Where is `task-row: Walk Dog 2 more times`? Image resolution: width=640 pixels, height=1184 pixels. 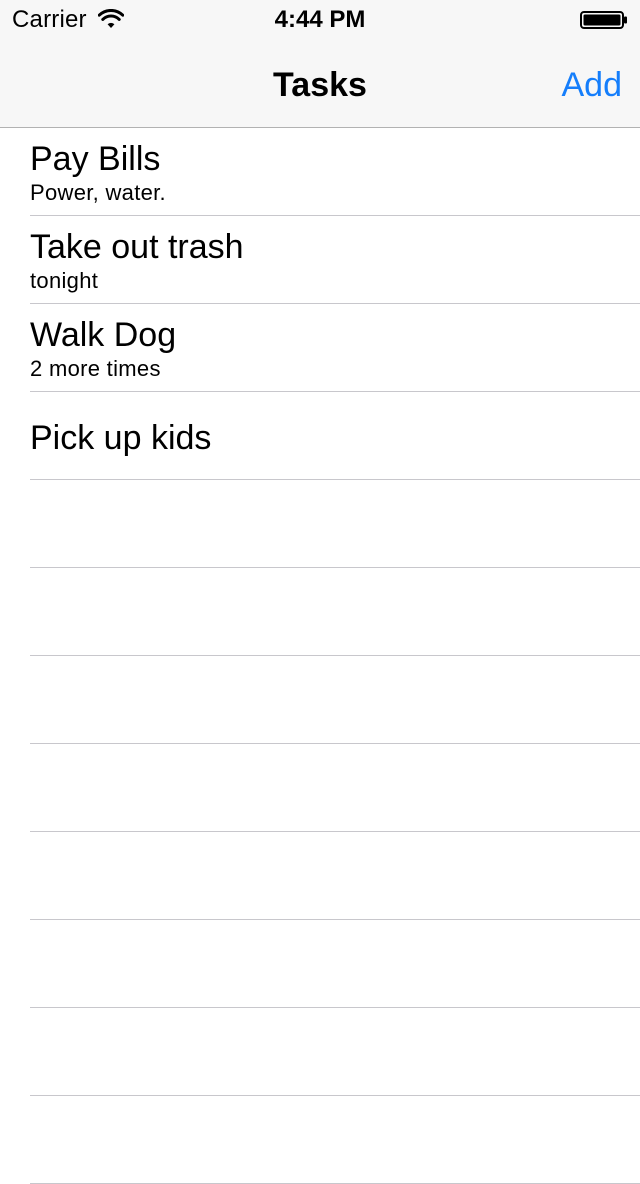 task-row: Walk Dog 2 more times is located at coordinates (320, 348).